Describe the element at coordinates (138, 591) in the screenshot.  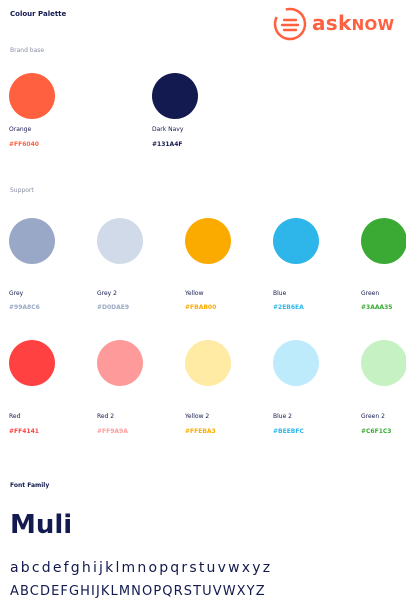
I see `uppercase-alphabet: ABCDEFGHIJKLMNOPQRSTUVWXYZ` at that location.